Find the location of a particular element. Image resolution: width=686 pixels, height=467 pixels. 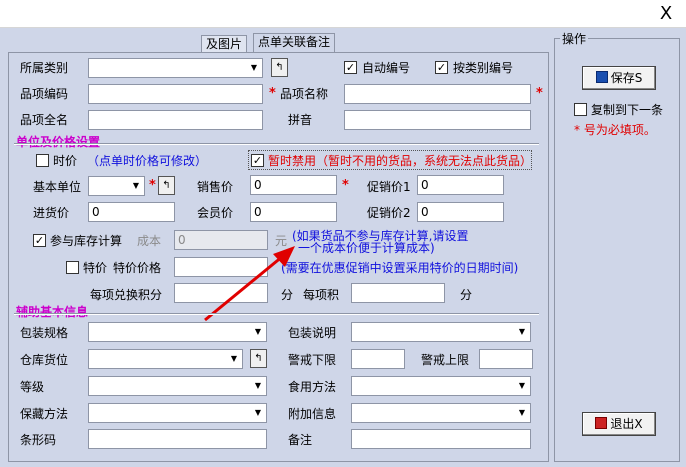

storage-label: 保藏方法 is located at coordinates (44, 414).